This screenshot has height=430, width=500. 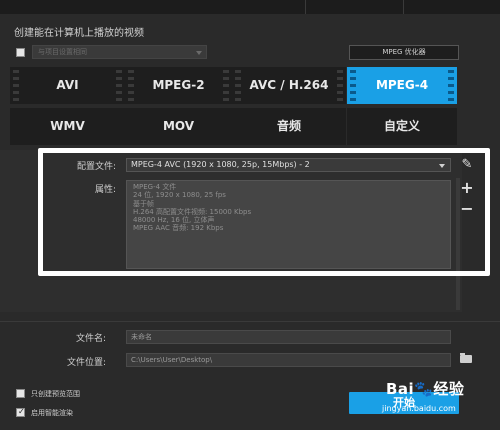 I want to click on format-label: AVI, so click(x=67, y=85).